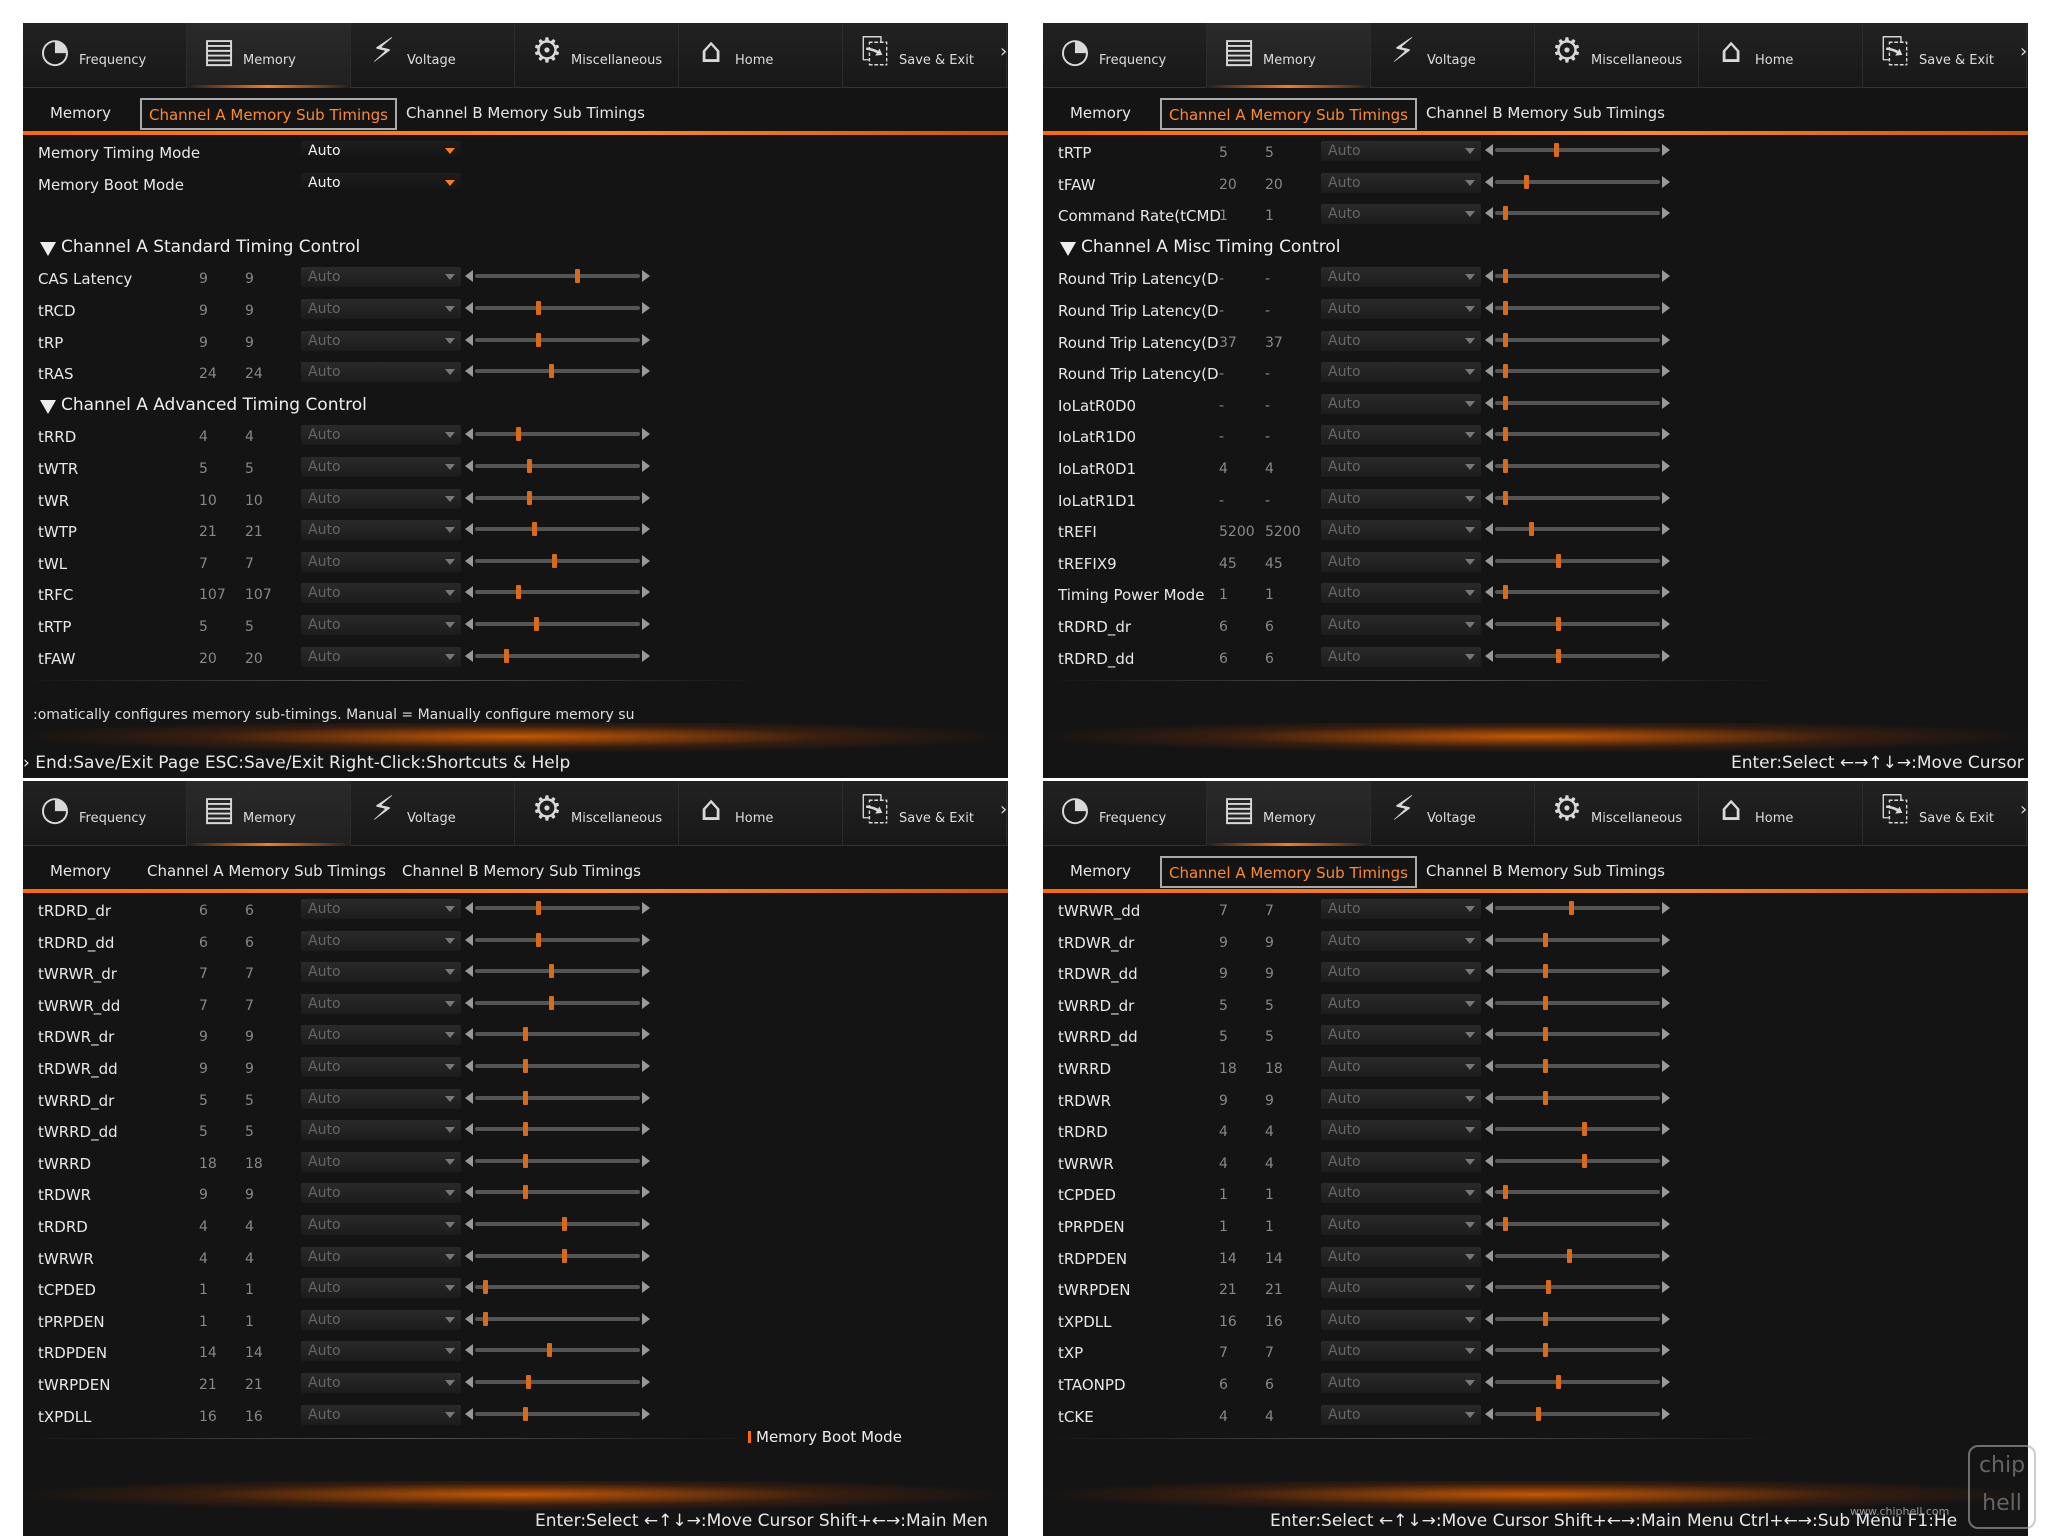  Describe the element at coordinates (515, 973) in the screenshot. I see `timing-row-twrwr-dr: tWRWR_dr 7 7 Auto` at that location.